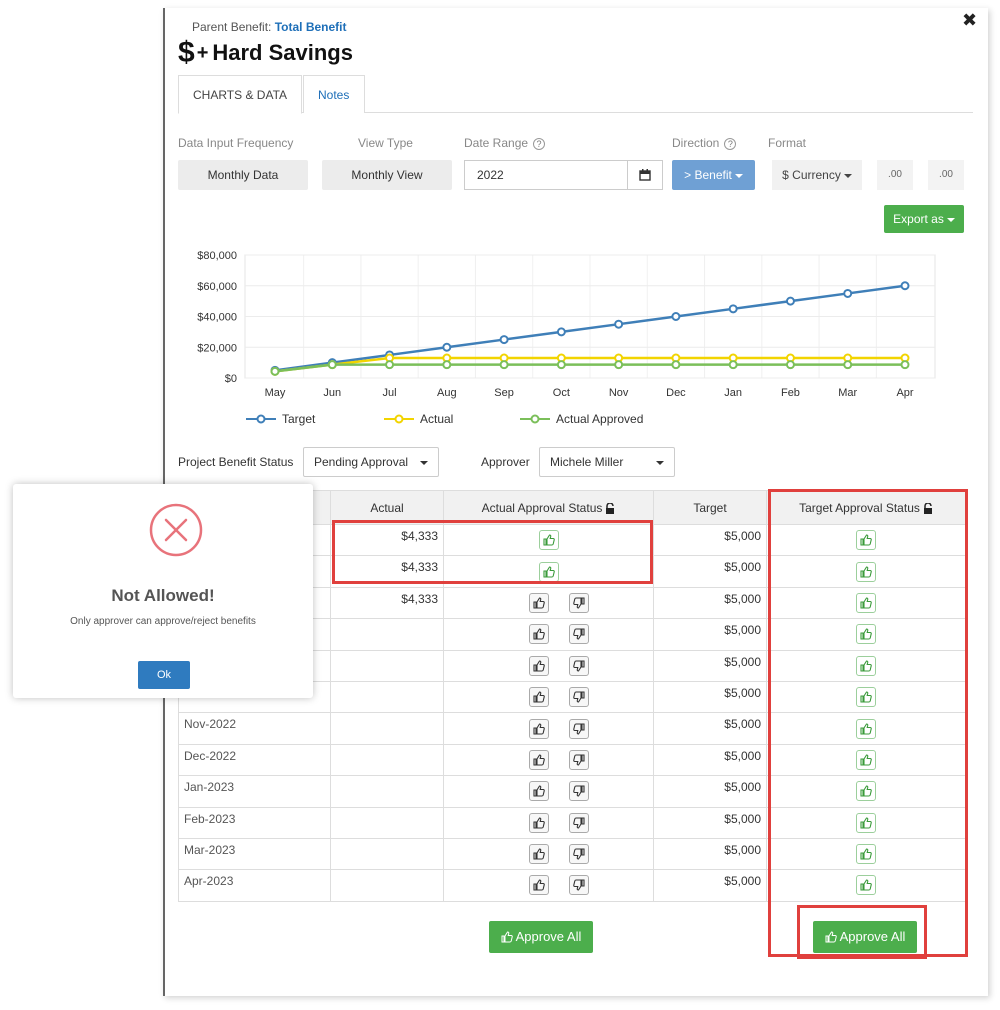  What do you see at coordinates (645, 175) in the screenshot?
I see `calendar-button` at bounding box center [645, 175].